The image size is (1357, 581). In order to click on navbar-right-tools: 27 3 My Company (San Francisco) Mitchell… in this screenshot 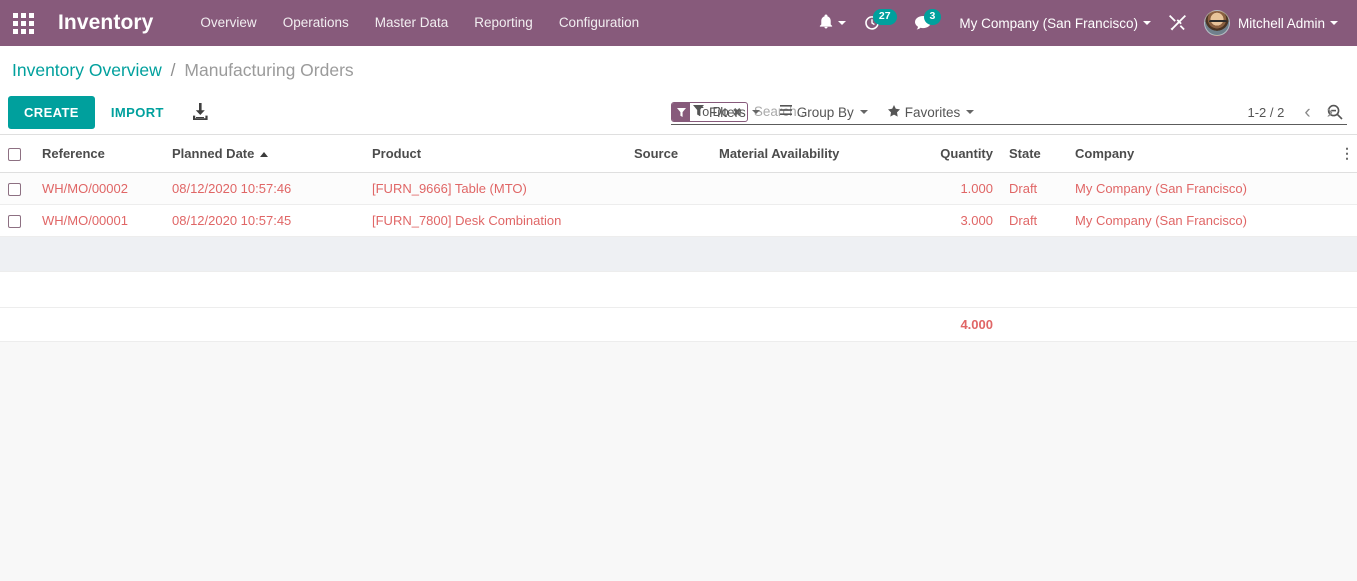, I will do `click(1083, 23)`.